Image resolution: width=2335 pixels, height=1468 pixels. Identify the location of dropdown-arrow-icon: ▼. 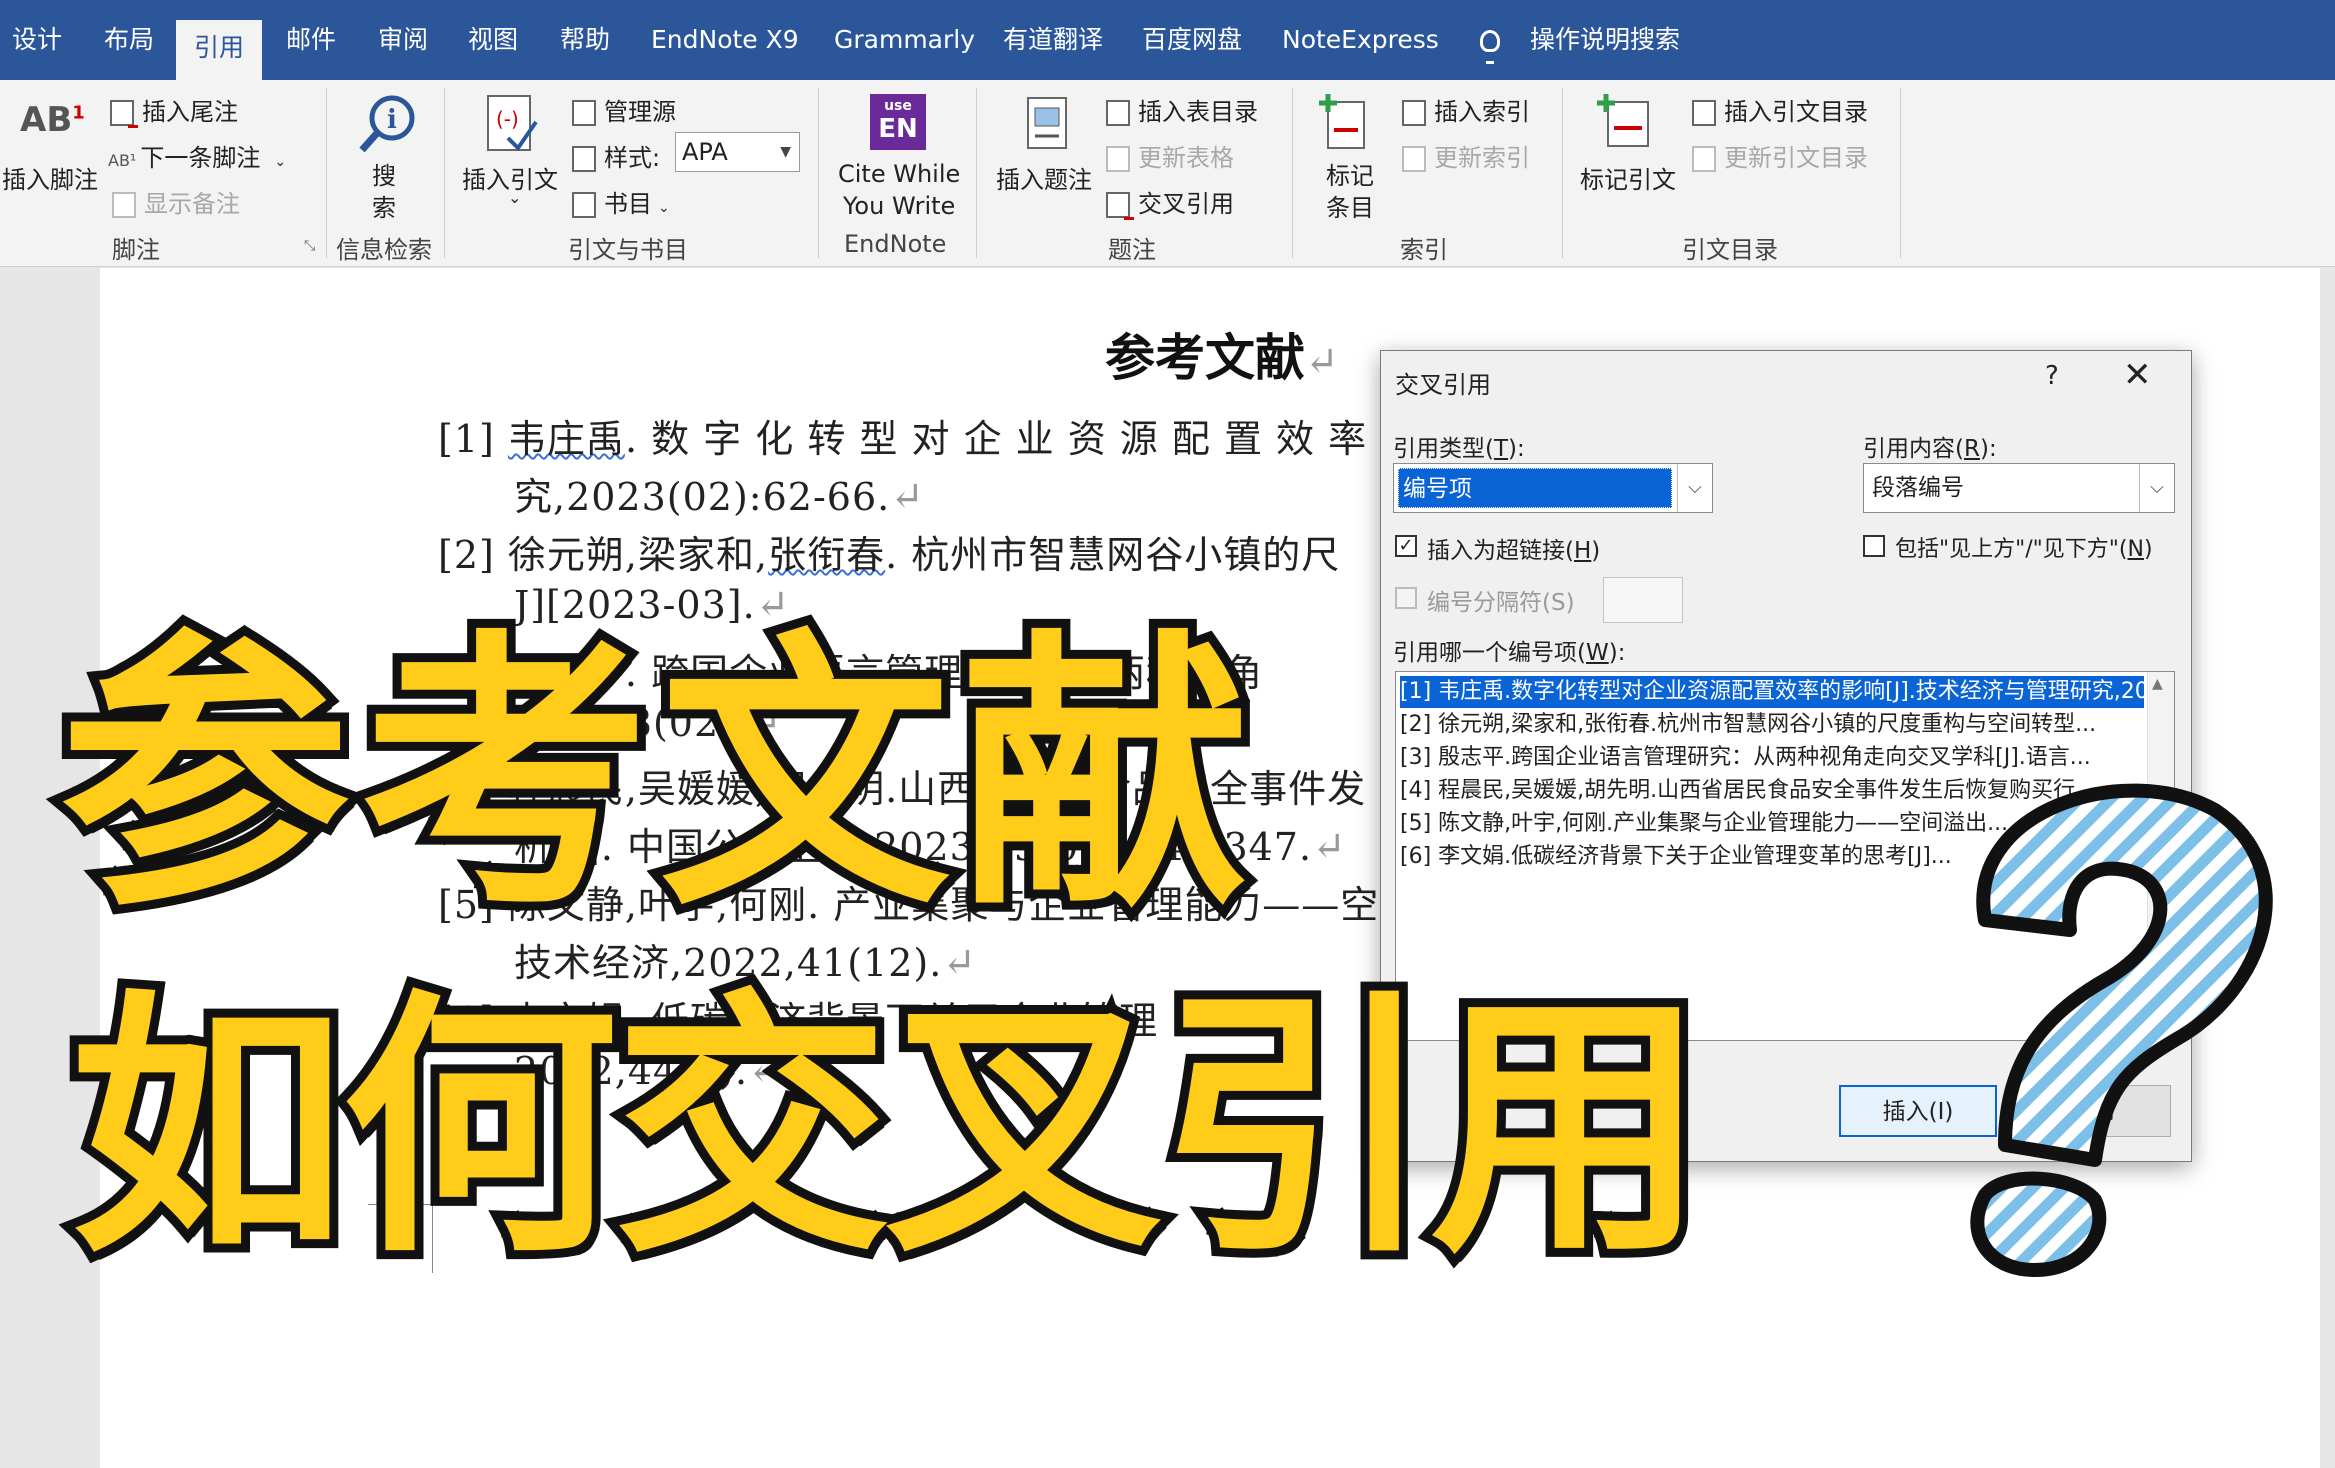
(785, 152).